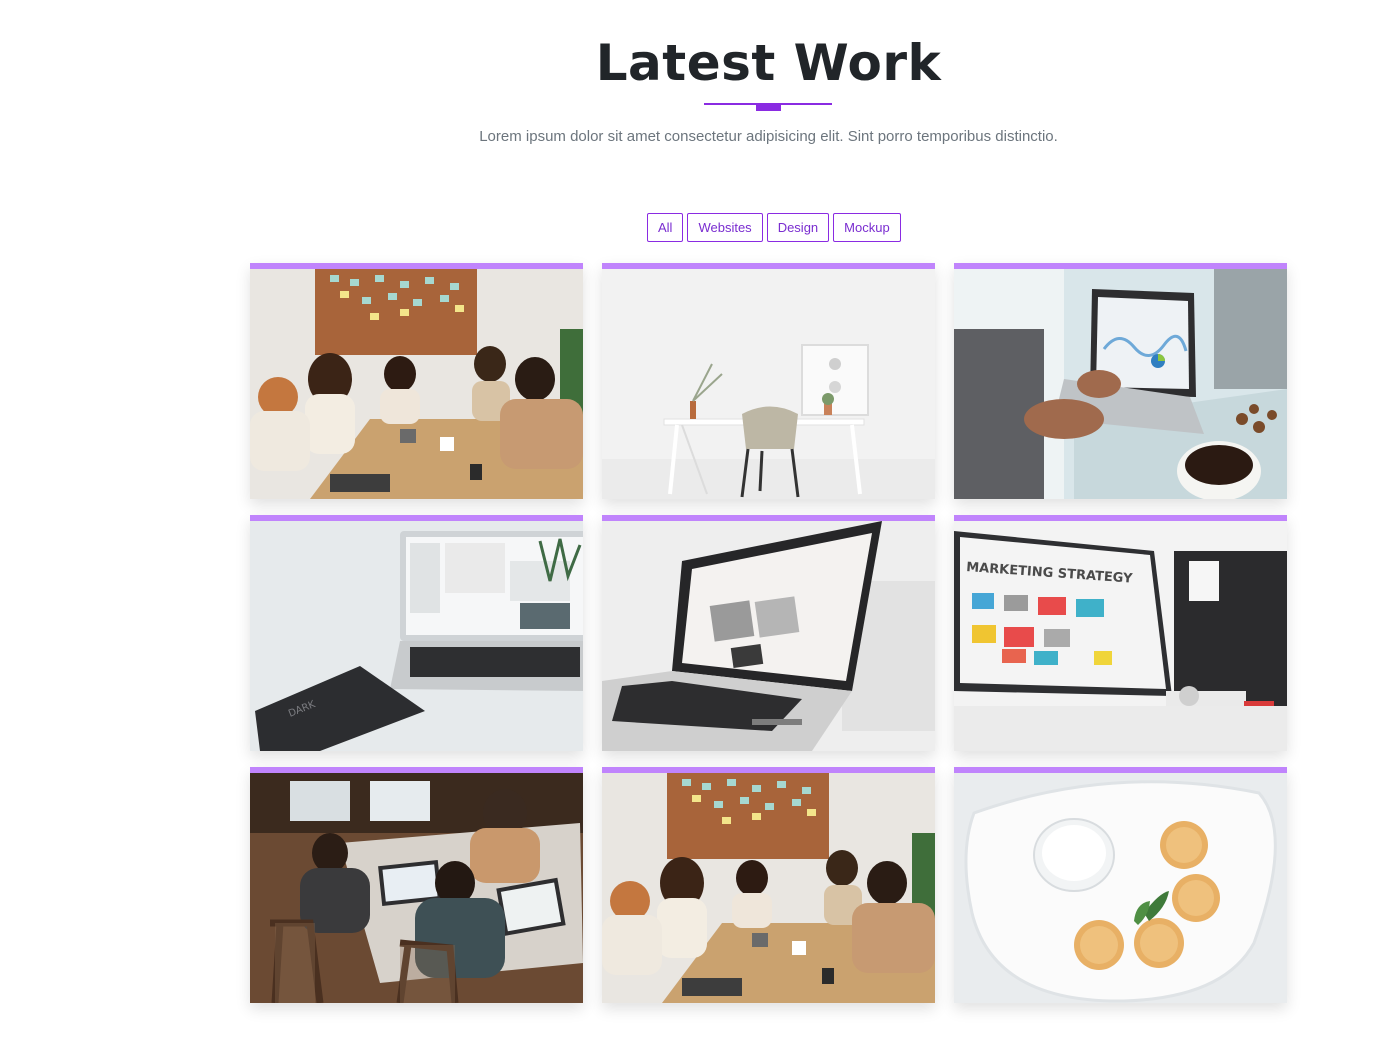 The image size is (1386, 1064). Describe the element at coordinates (768, 107) in the screenshot. I see `title-underline-accent` at that location.